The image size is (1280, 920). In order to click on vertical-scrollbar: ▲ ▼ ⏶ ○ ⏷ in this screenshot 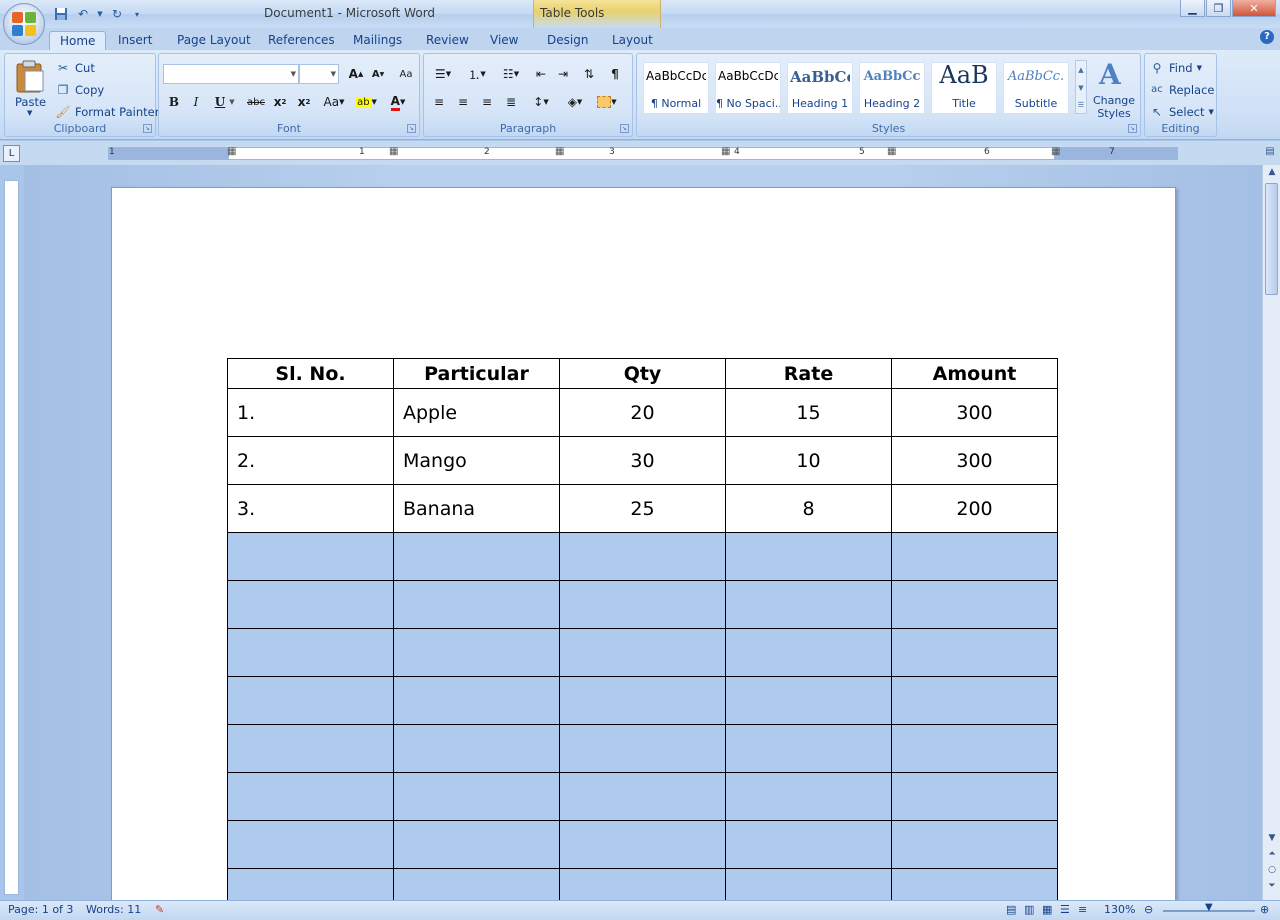, I will do `click(1271, 532)`.